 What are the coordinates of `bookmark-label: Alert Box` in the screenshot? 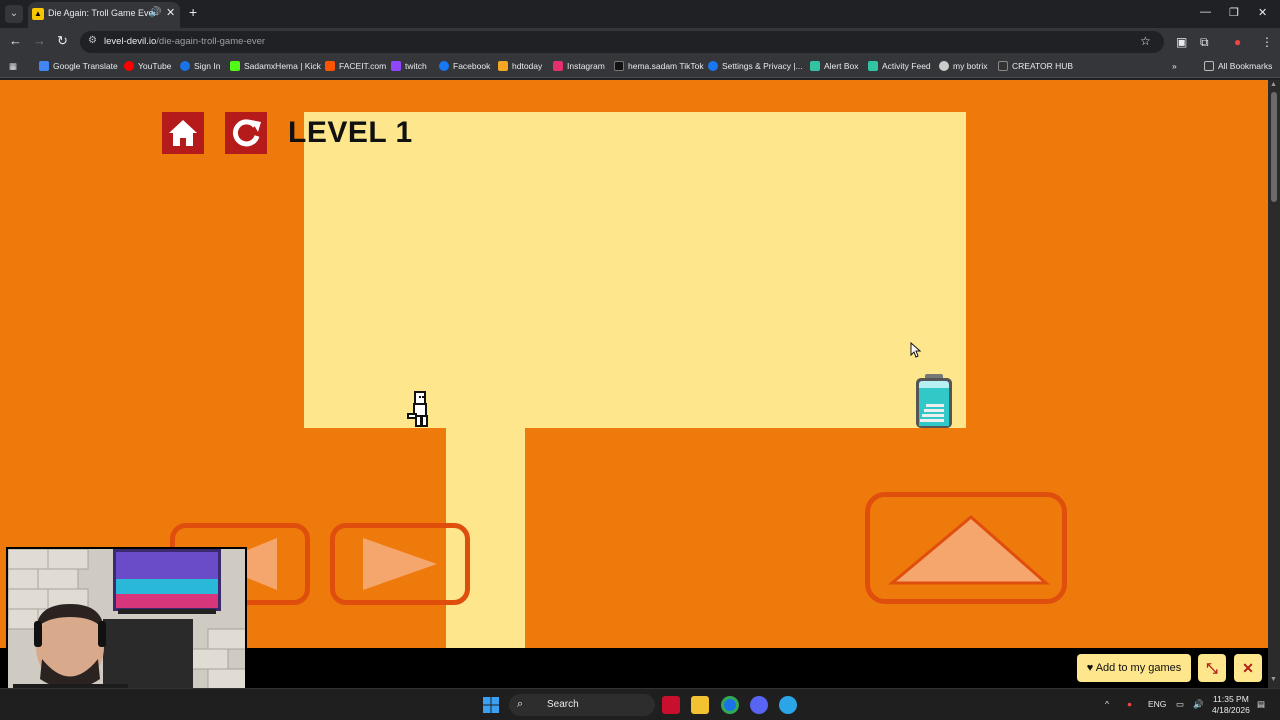 It's located at (841, 66).